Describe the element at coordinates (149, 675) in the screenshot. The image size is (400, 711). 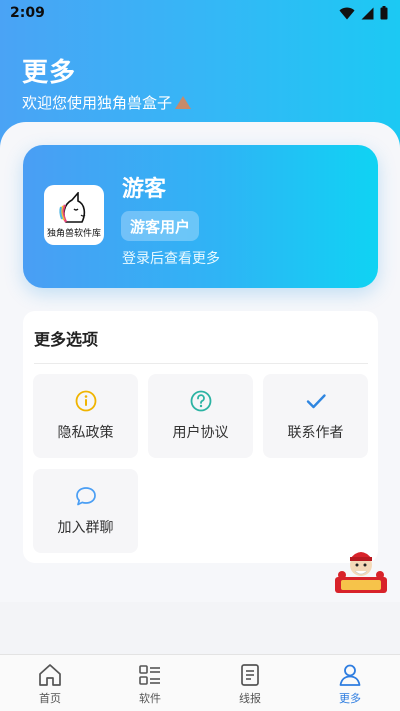
I see `apps-list-icon` at that location.